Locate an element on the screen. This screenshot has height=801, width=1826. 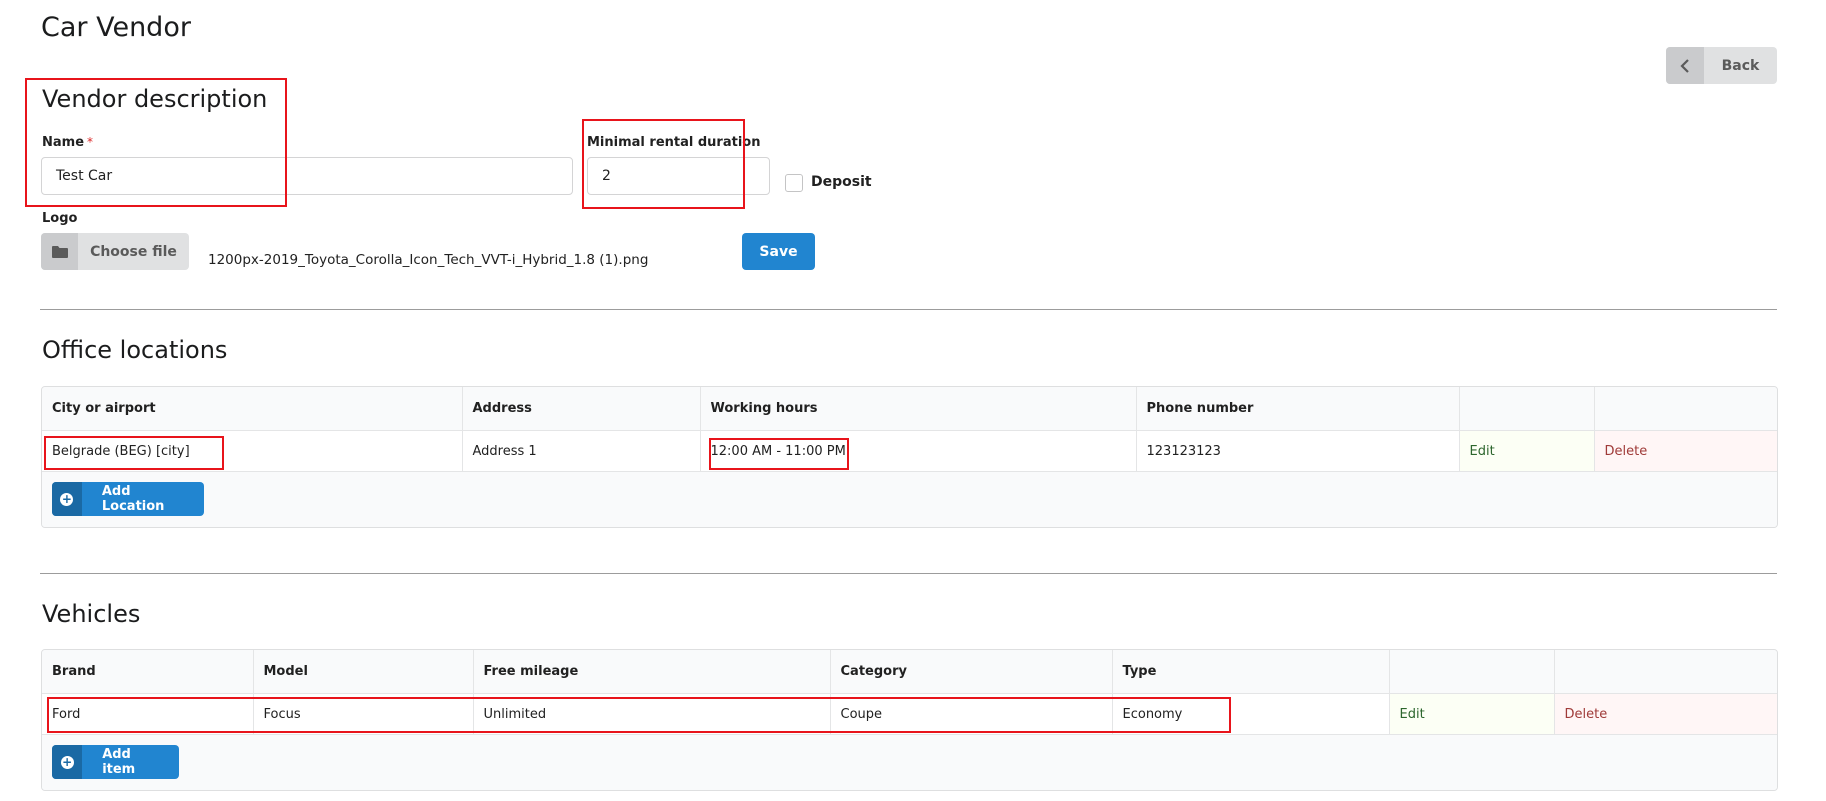
vehicles-header-row: Brand Model Free mileage Category Type is located at coordinates (909, 672).